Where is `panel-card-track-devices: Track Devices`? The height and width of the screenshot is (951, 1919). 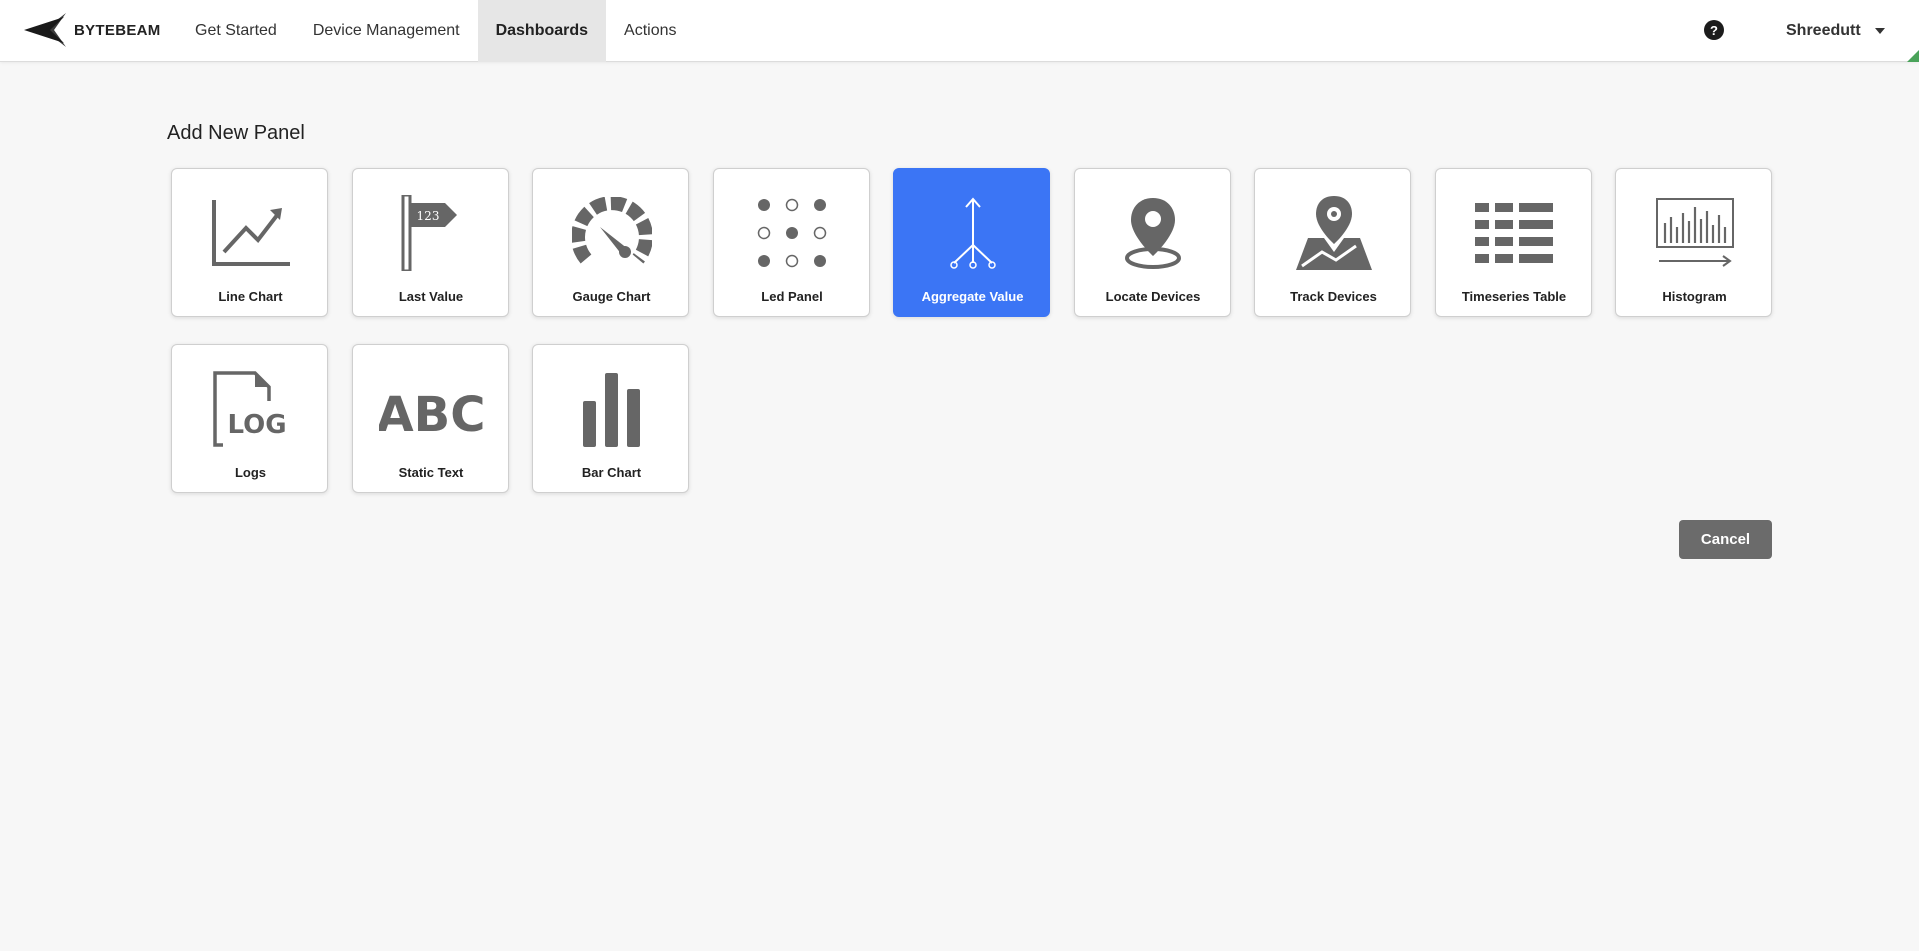 panel-card-track-devices: Track Devices is located at coordinates (1332, 242).